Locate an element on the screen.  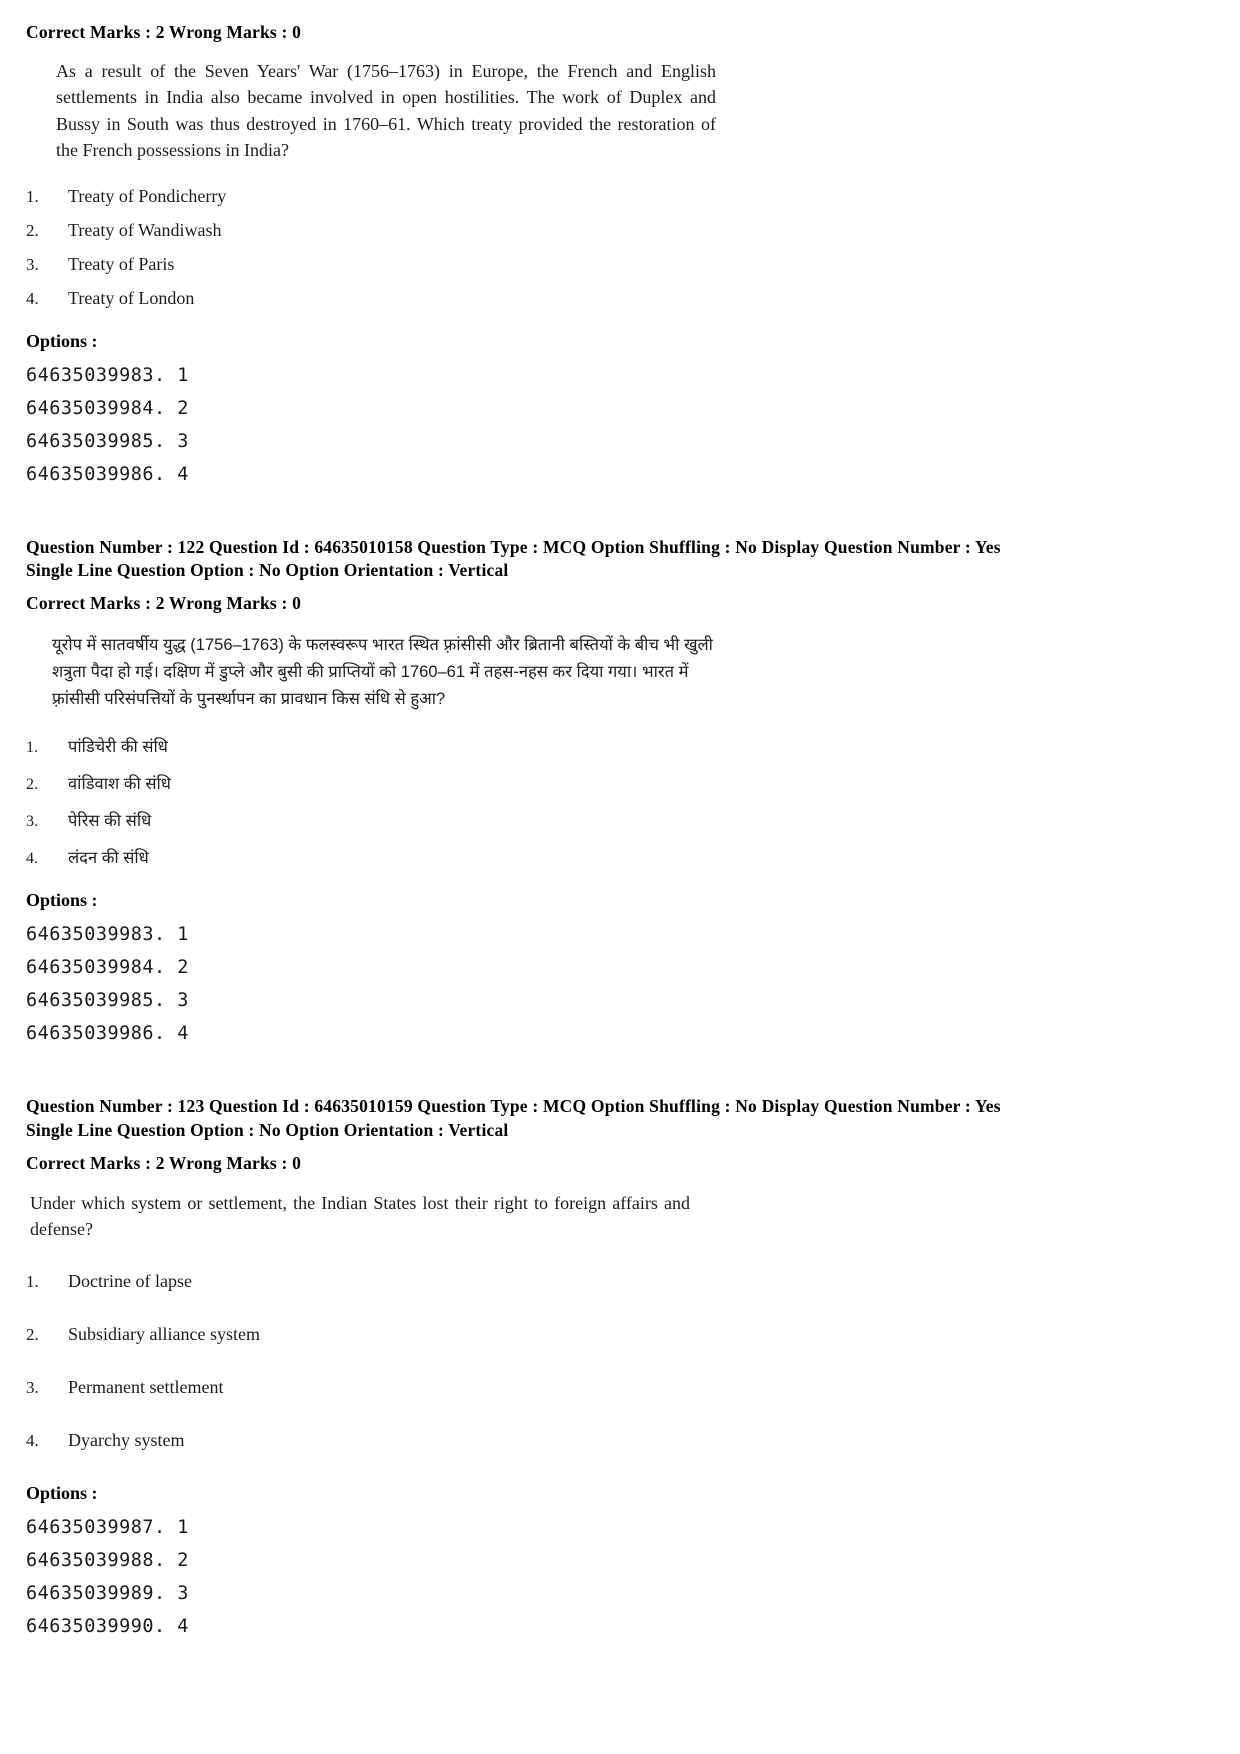
marks-line-121: Correct Marks : 2 Wrong Marks : 0 is located at coordinates (164, 32).